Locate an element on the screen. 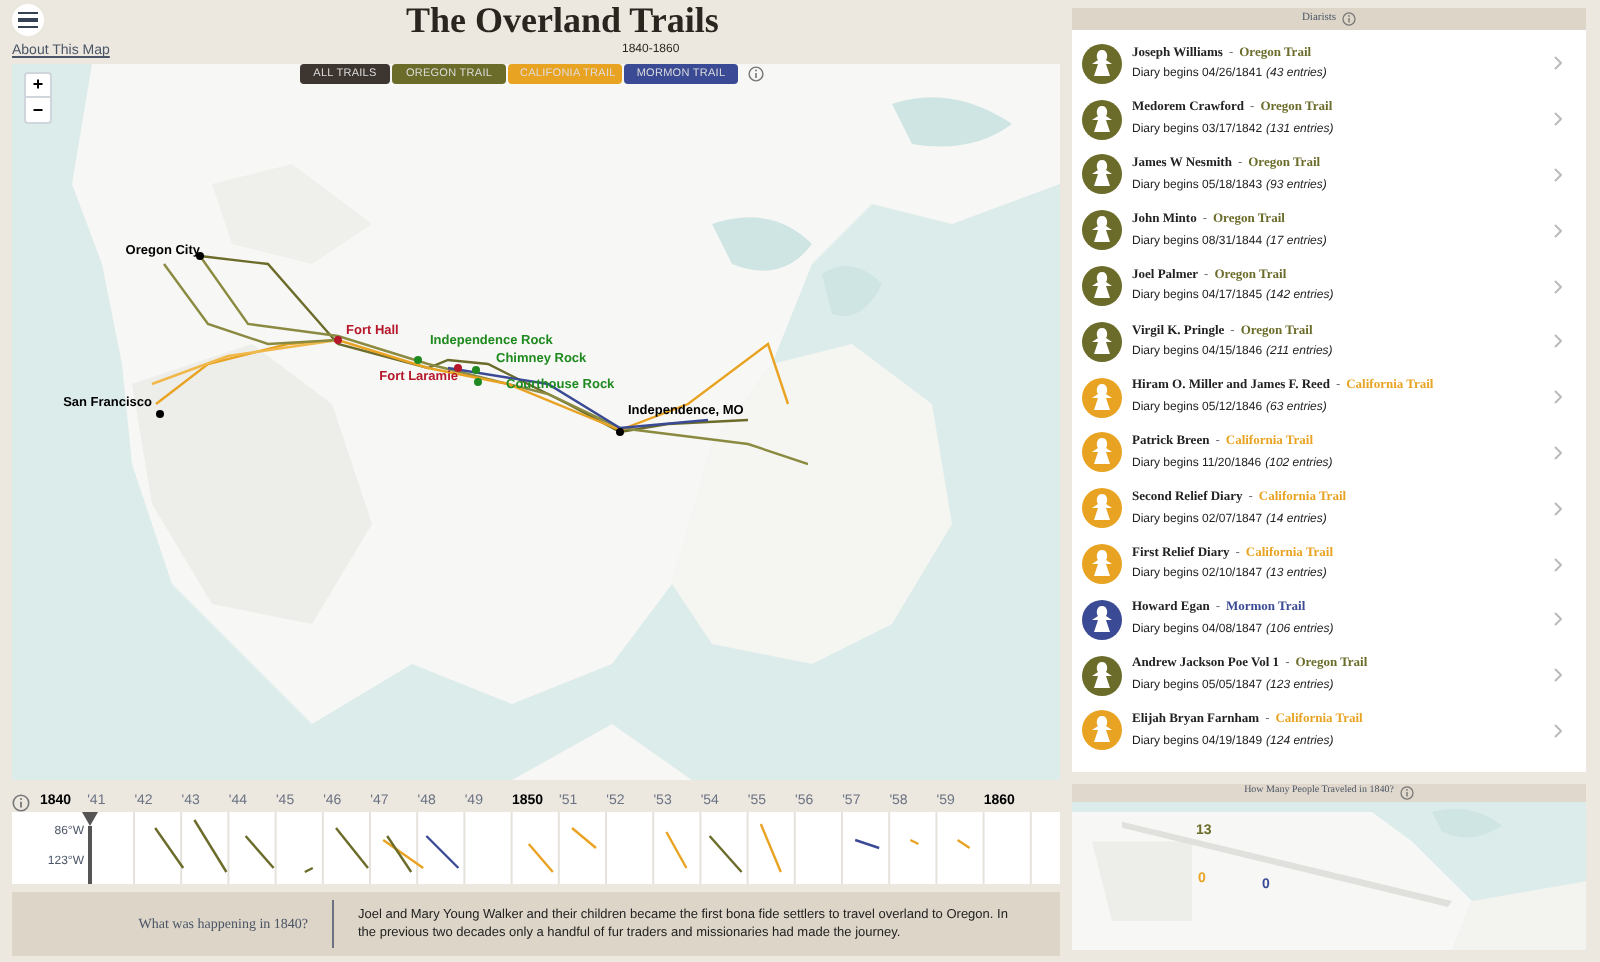 The height and width of the screenshot is (962, 1600). page-title: The Overland Trails is located at coordinates (562, 21).